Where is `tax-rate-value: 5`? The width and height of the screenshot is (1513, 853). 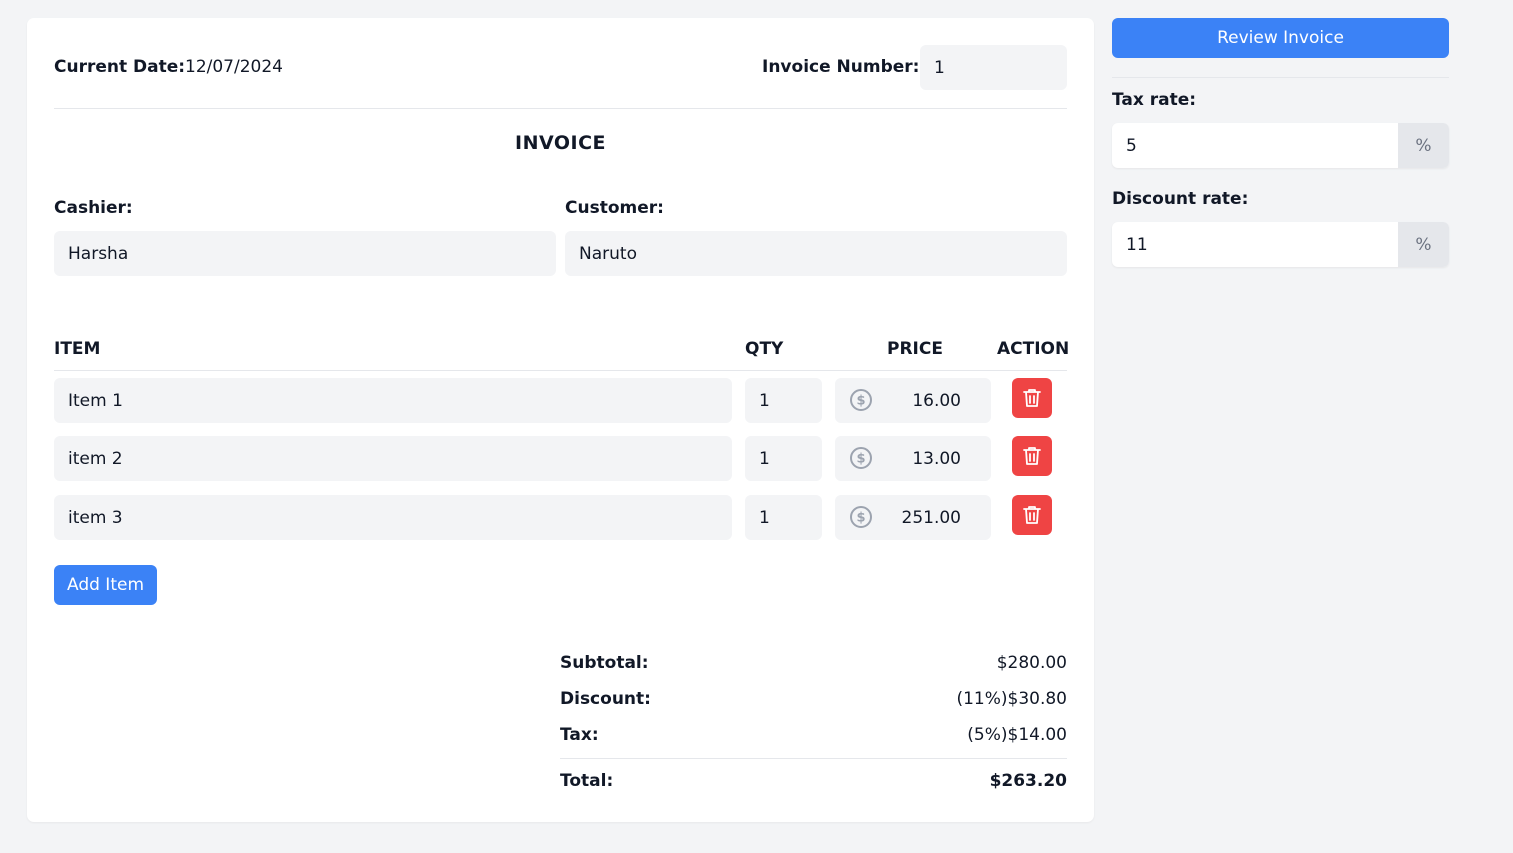 tax-rate-value: 5 is located at coordinates (1131, 145).